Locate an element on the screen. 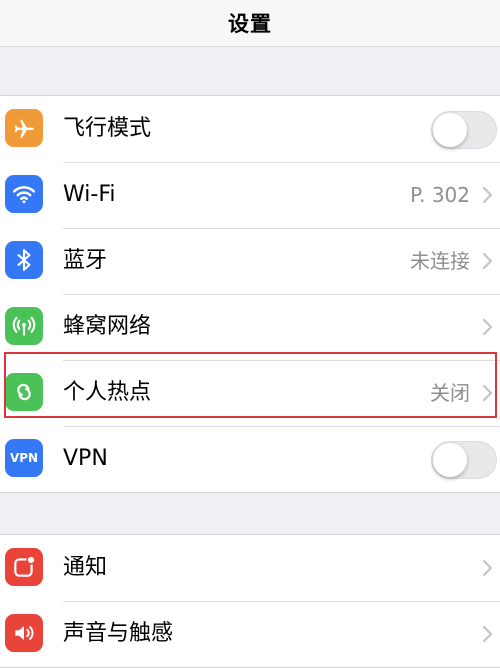 The width and height of the screenshot is (500, 668). page-title: 设置 is located at coordinates (250, 24).